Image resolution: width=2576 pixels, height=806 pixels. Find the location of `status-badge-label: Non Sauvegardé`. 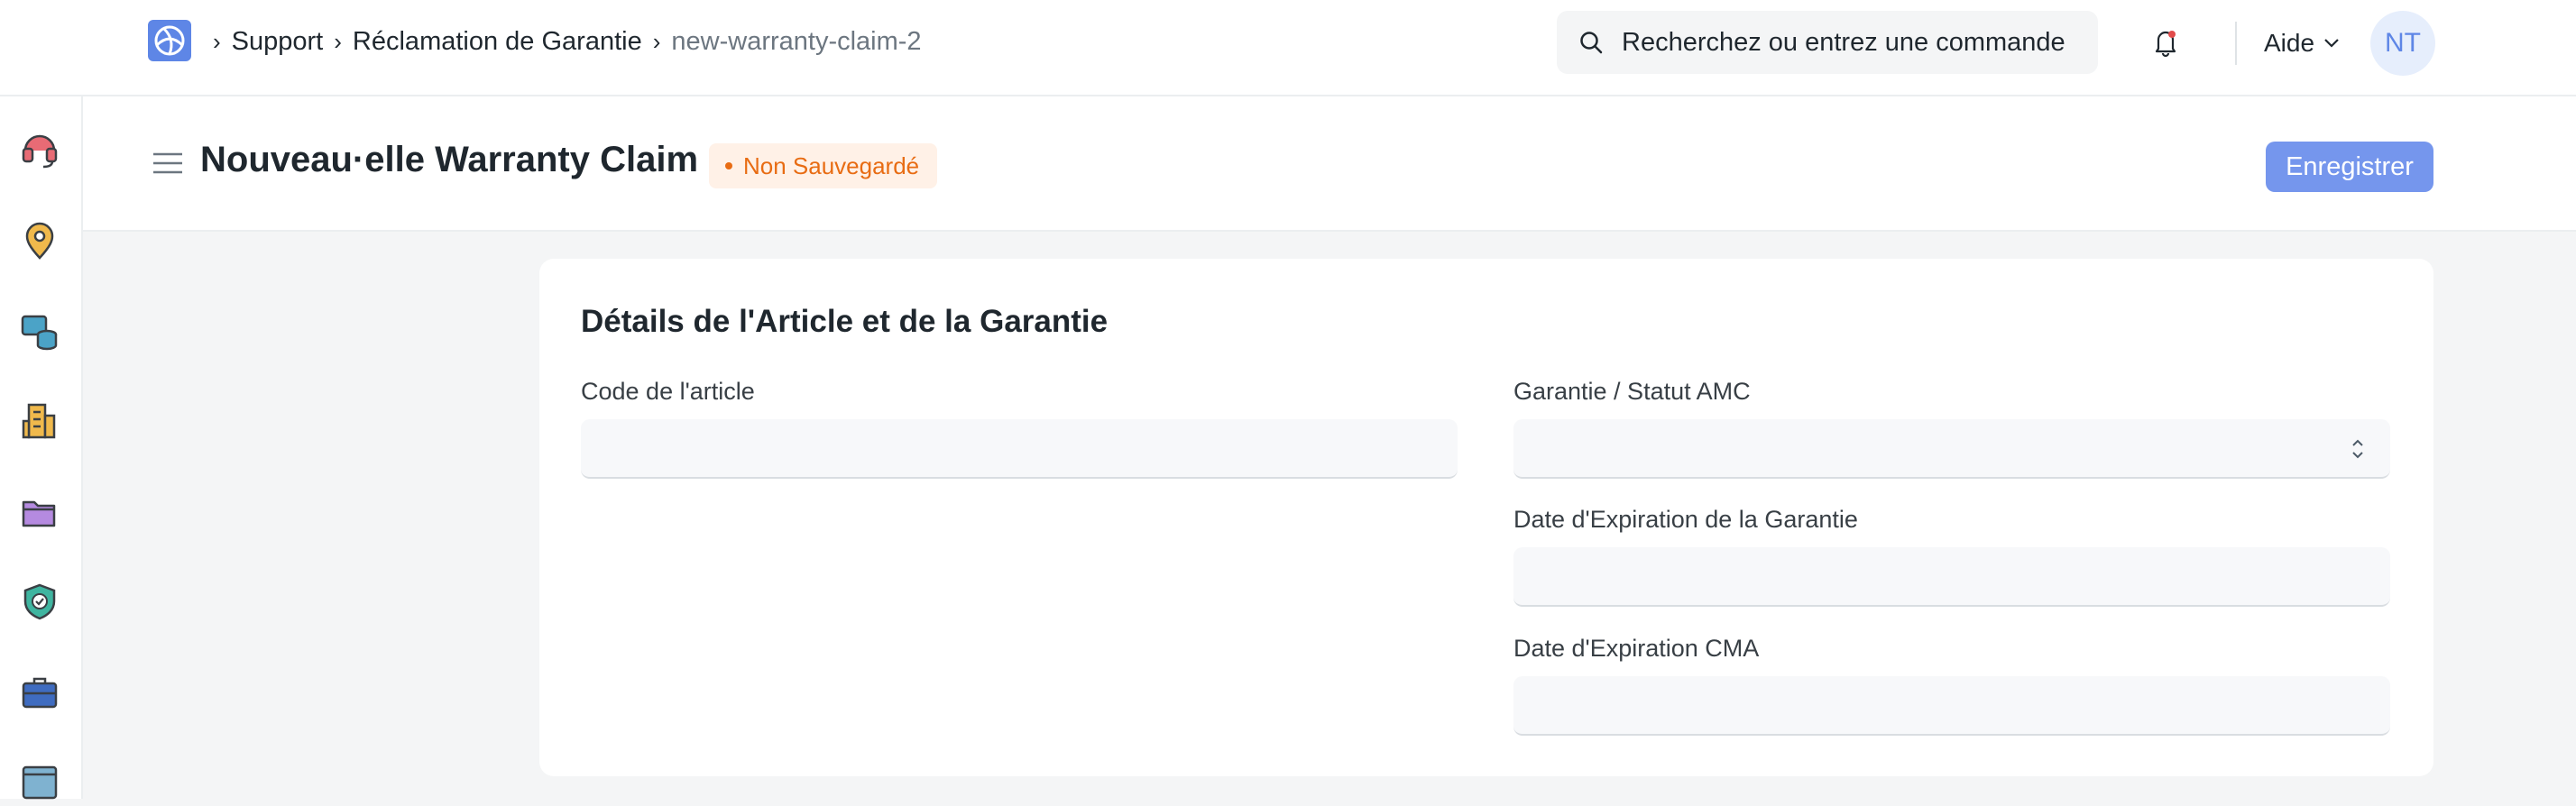

status-badge-label: Non Sauvegardé is located at coordinates (832, 165).